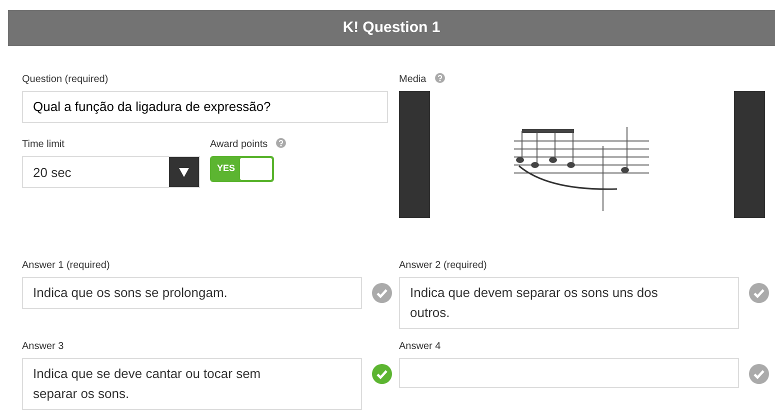  Describe the element at coordinates (569, 373) in the screenshot. I see `answer-field` at that location.